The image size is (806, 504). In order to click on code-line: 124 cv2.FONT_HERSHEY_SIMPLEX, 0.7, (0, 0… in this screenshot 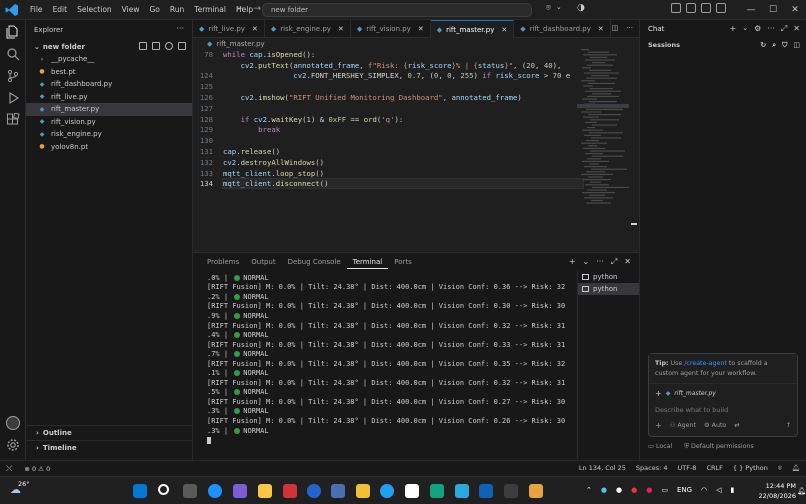, I will do `click(388, 76)`.